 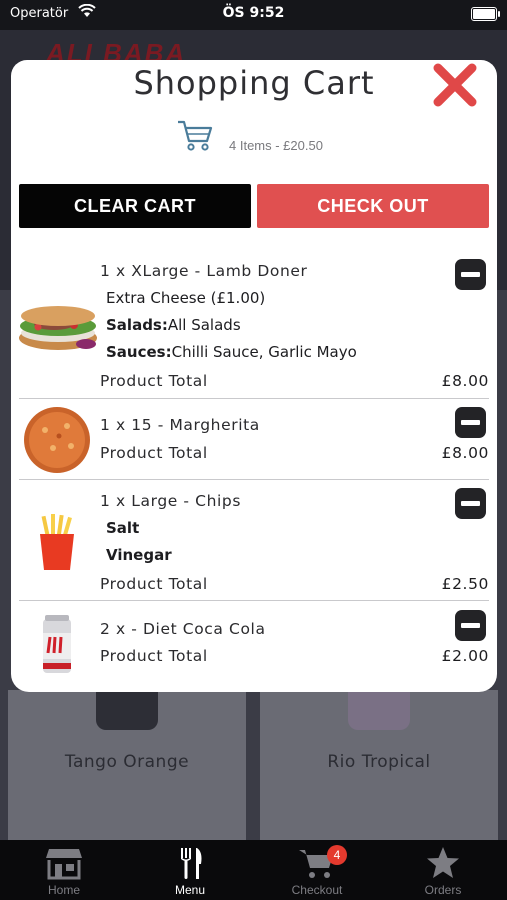 I want to click on menu-card-label: Tango Orange, so click(x=127, y=762).